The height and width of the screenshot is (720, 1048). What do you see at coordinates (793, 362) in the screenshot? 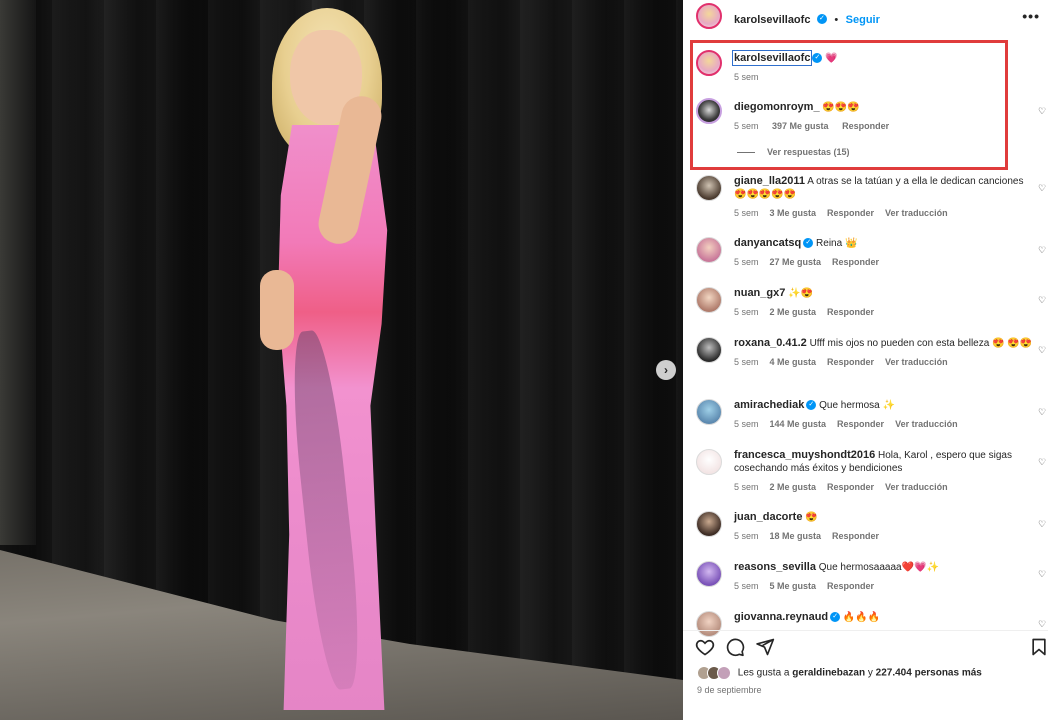
I see `comment-likes: 4 Me gusta` at bounding box center [793, 362].